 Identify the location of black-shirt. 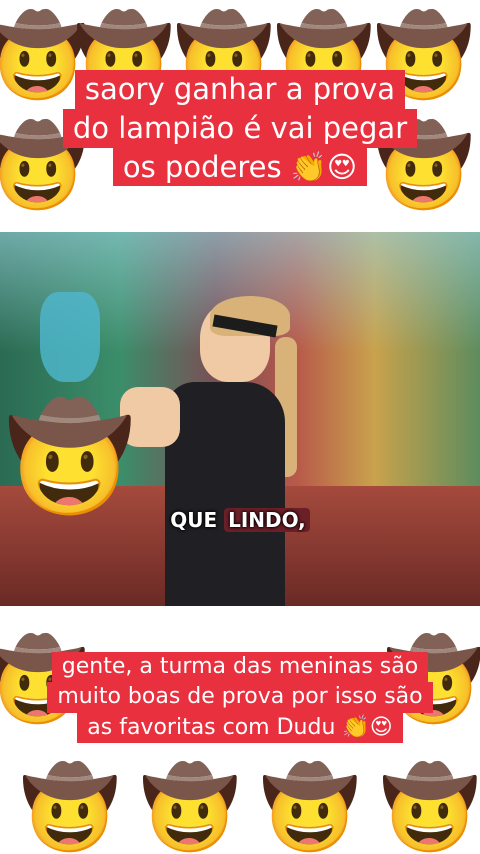
(225, 494).